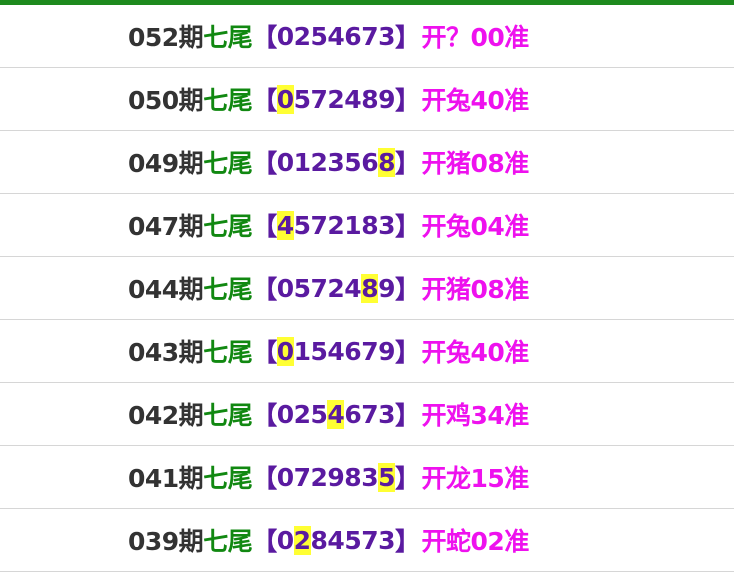  Describe the element at coordinates (302, 414) in the screenshot. I see `digits-before: 025` at that location.